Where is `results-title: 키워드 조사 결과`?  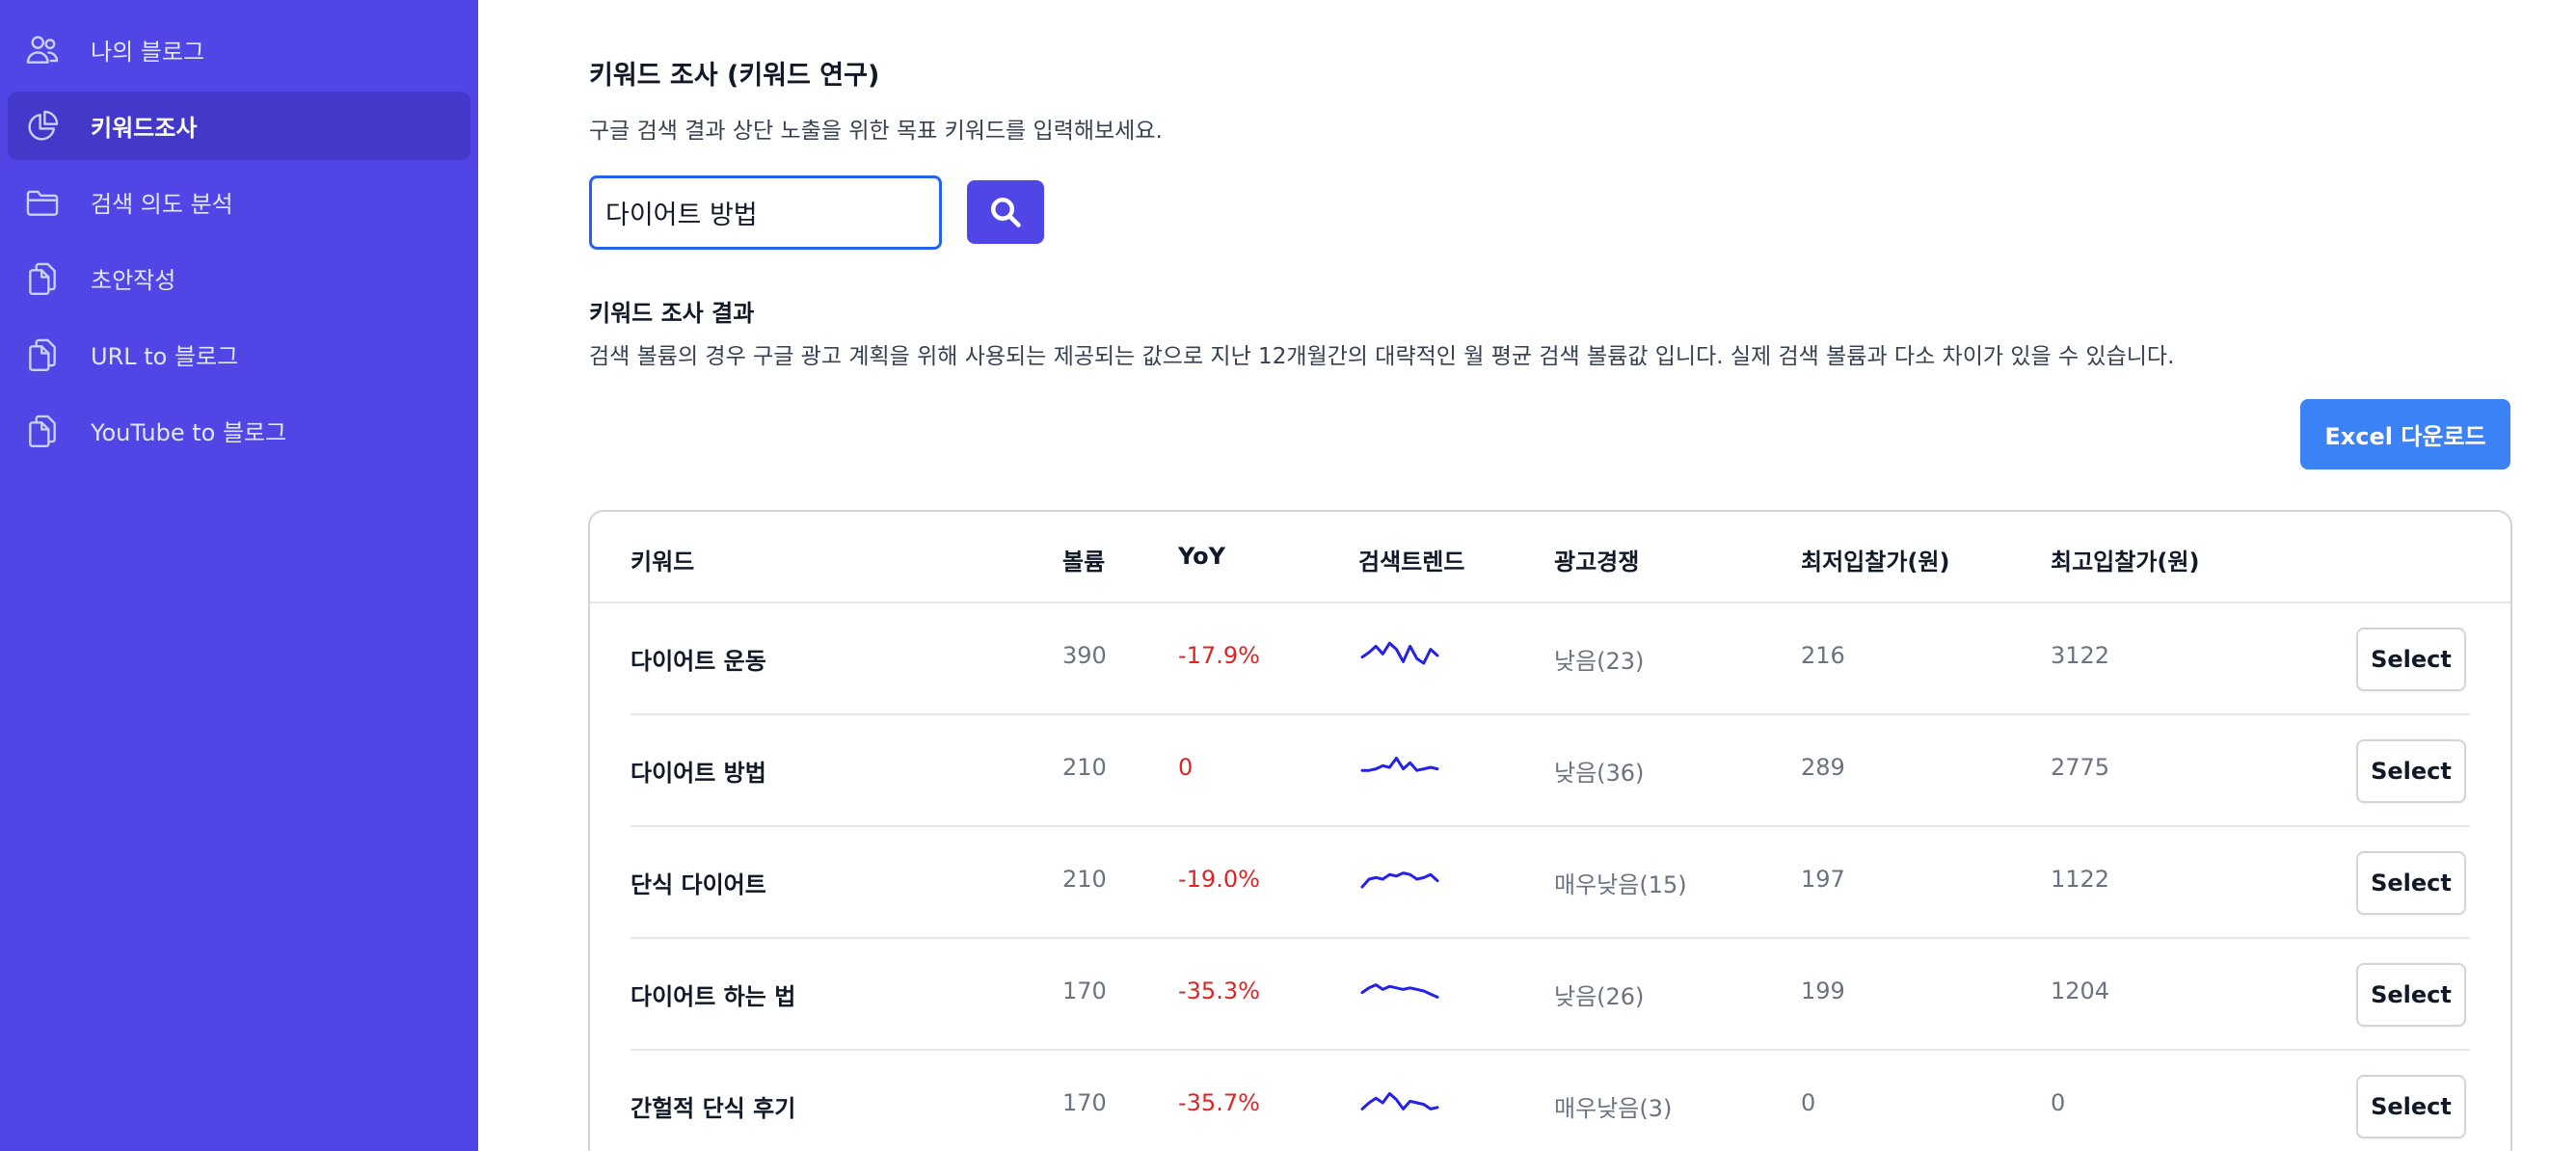
results-title: 키워드 조사 결과 is located at coordinates (672, 313).